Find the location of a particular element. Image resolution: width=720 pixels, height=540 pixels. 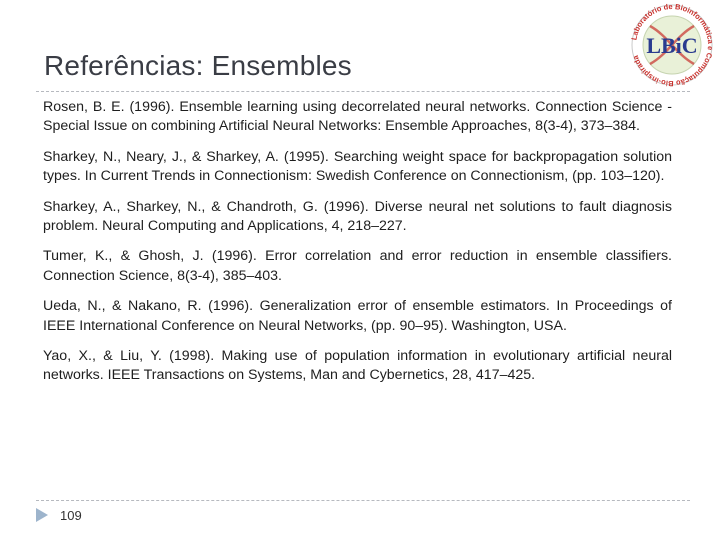

footer-divider is located at coordinates (363, 500).